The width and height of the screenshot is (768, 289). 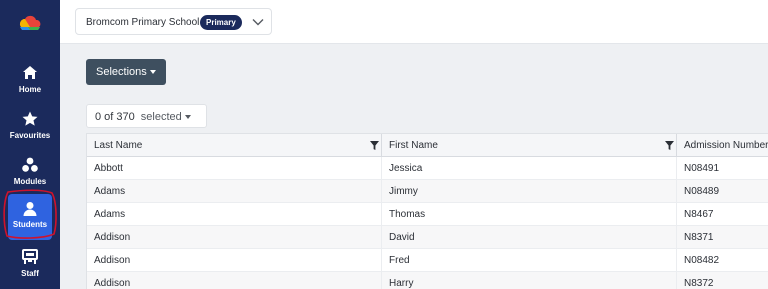 I want to click on cell-admission-number: N8372, so click(x=722, y=280).